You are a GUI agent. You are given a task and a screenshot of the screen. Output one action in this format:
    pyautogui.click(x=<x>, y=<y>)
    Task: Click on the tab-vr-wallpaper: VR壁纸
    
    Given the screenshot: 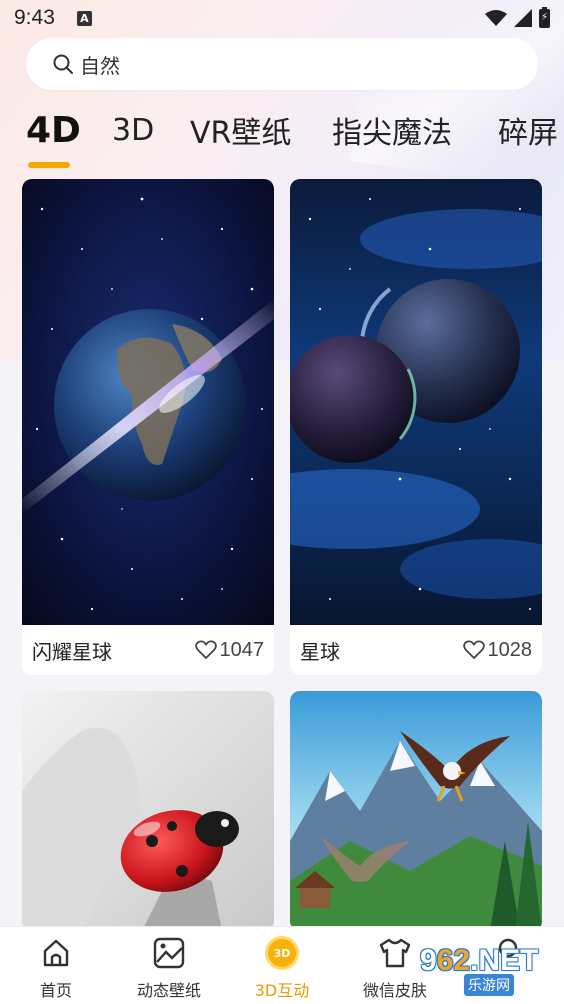 What is the action you would take?
    pyautogui.click(x=240, y=130)
    